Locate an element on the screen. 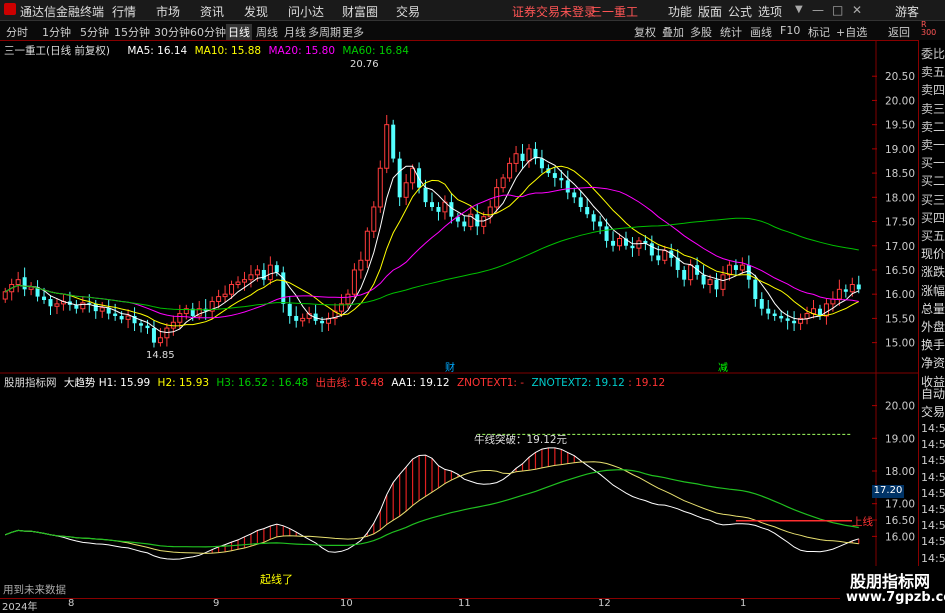 This screenshot has height=613, width=945. menu-market: 市场 is located at coordinates (168, 11).